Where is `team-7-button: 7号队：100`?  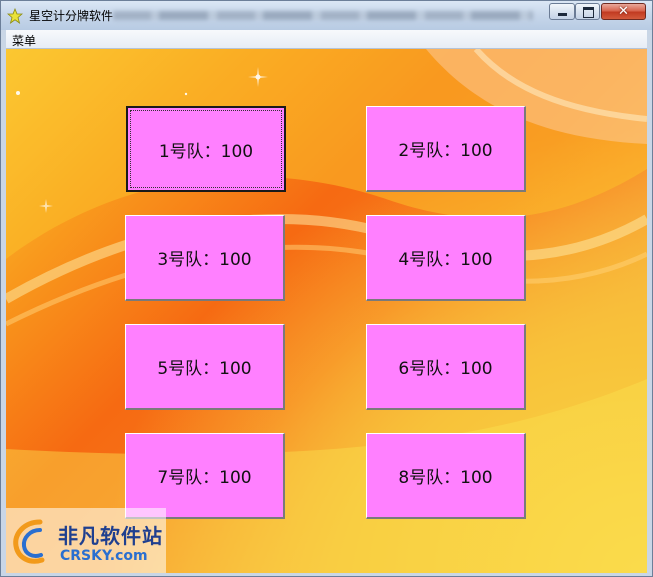
team-7-button: 7号队：100 is located at coordinates (205, 476).